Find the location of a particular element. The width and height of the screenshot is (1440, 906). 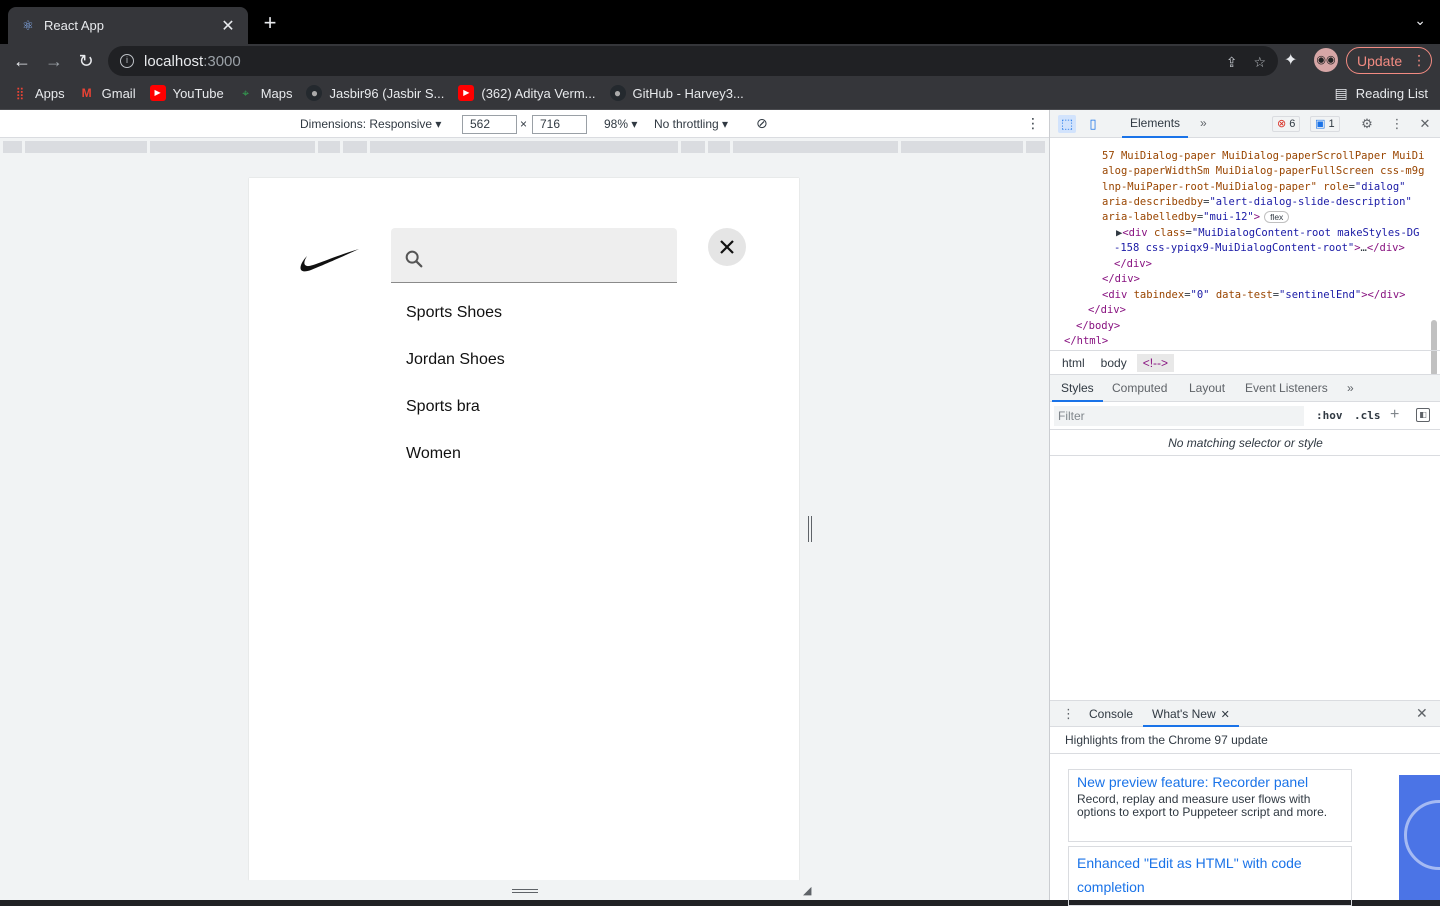

reload-icon: ↻ is located at coordinates (86, 61).